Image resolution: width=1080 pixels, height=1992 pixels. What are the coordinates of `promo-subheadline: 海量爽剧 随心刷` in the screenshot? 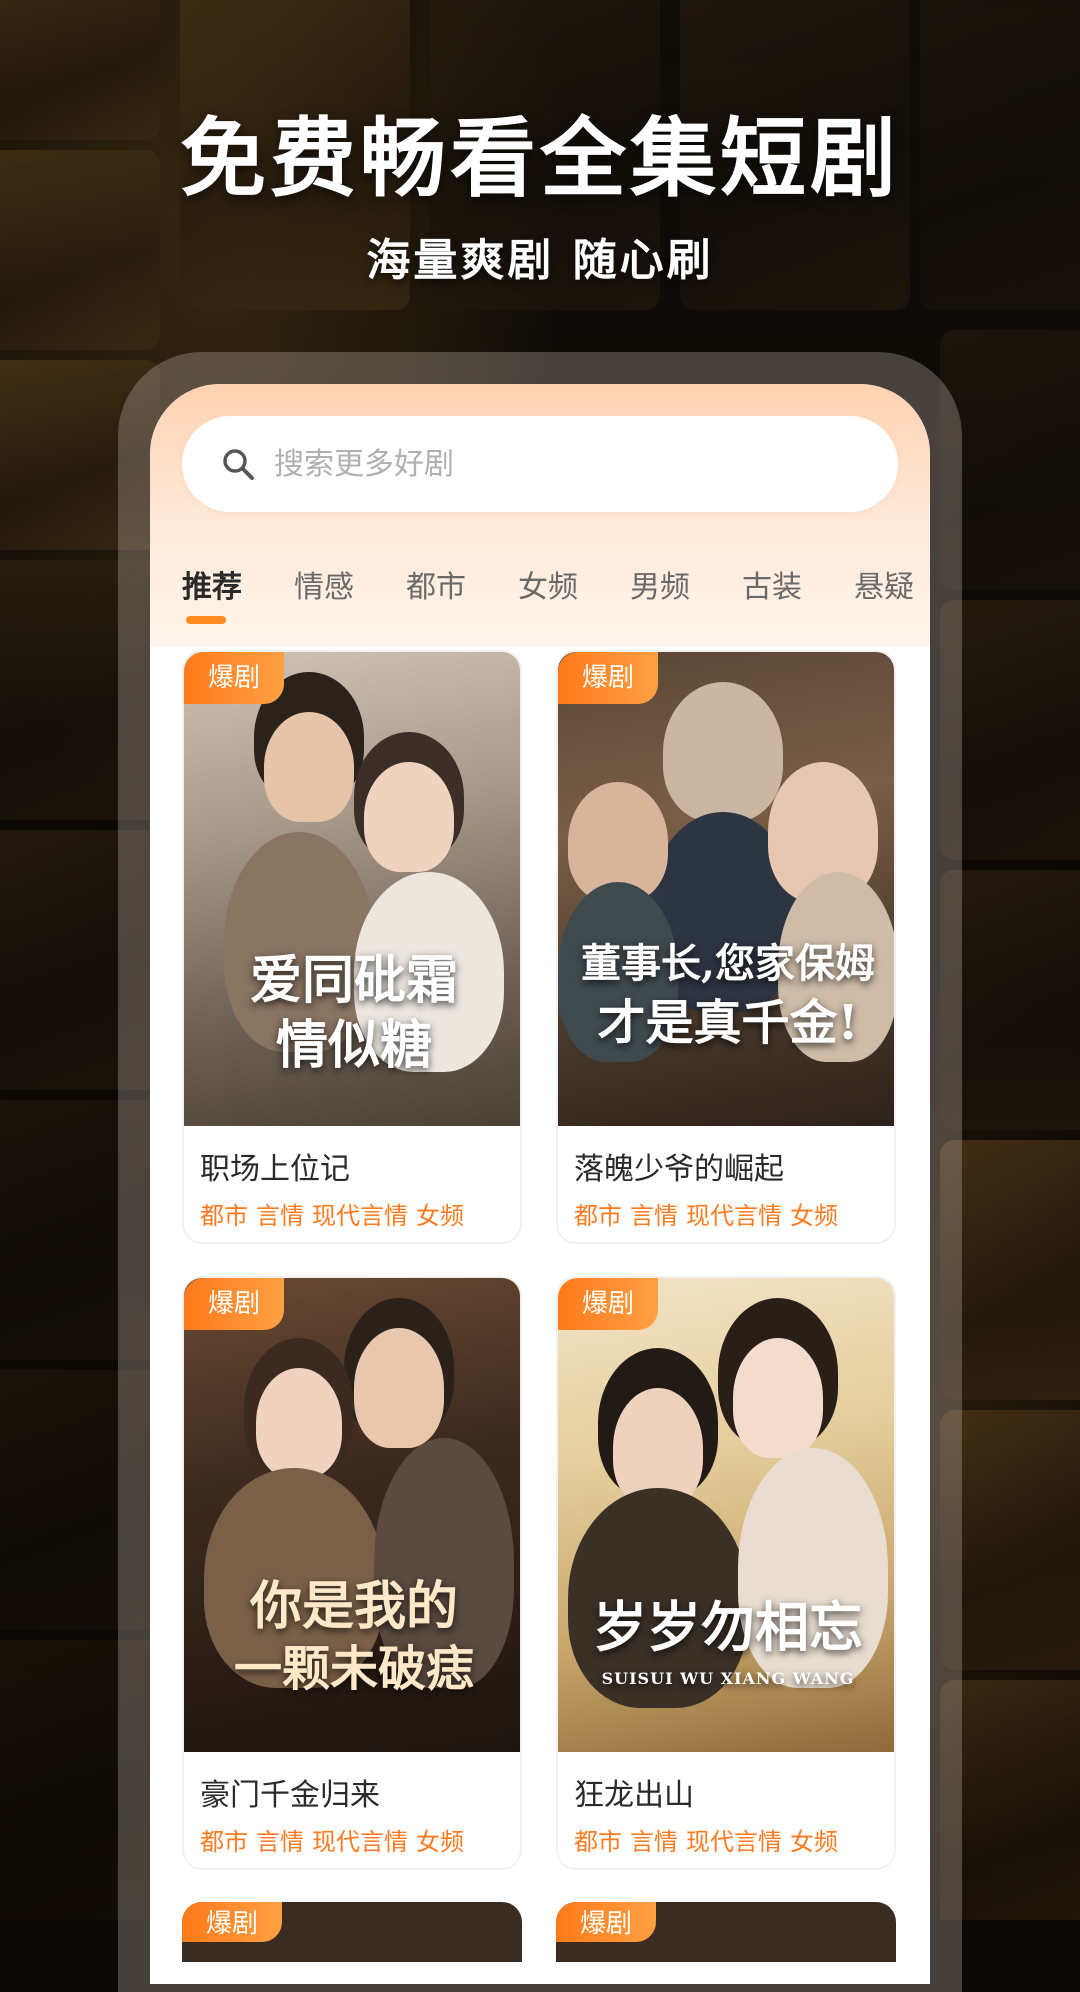 It's located at (540, 260).